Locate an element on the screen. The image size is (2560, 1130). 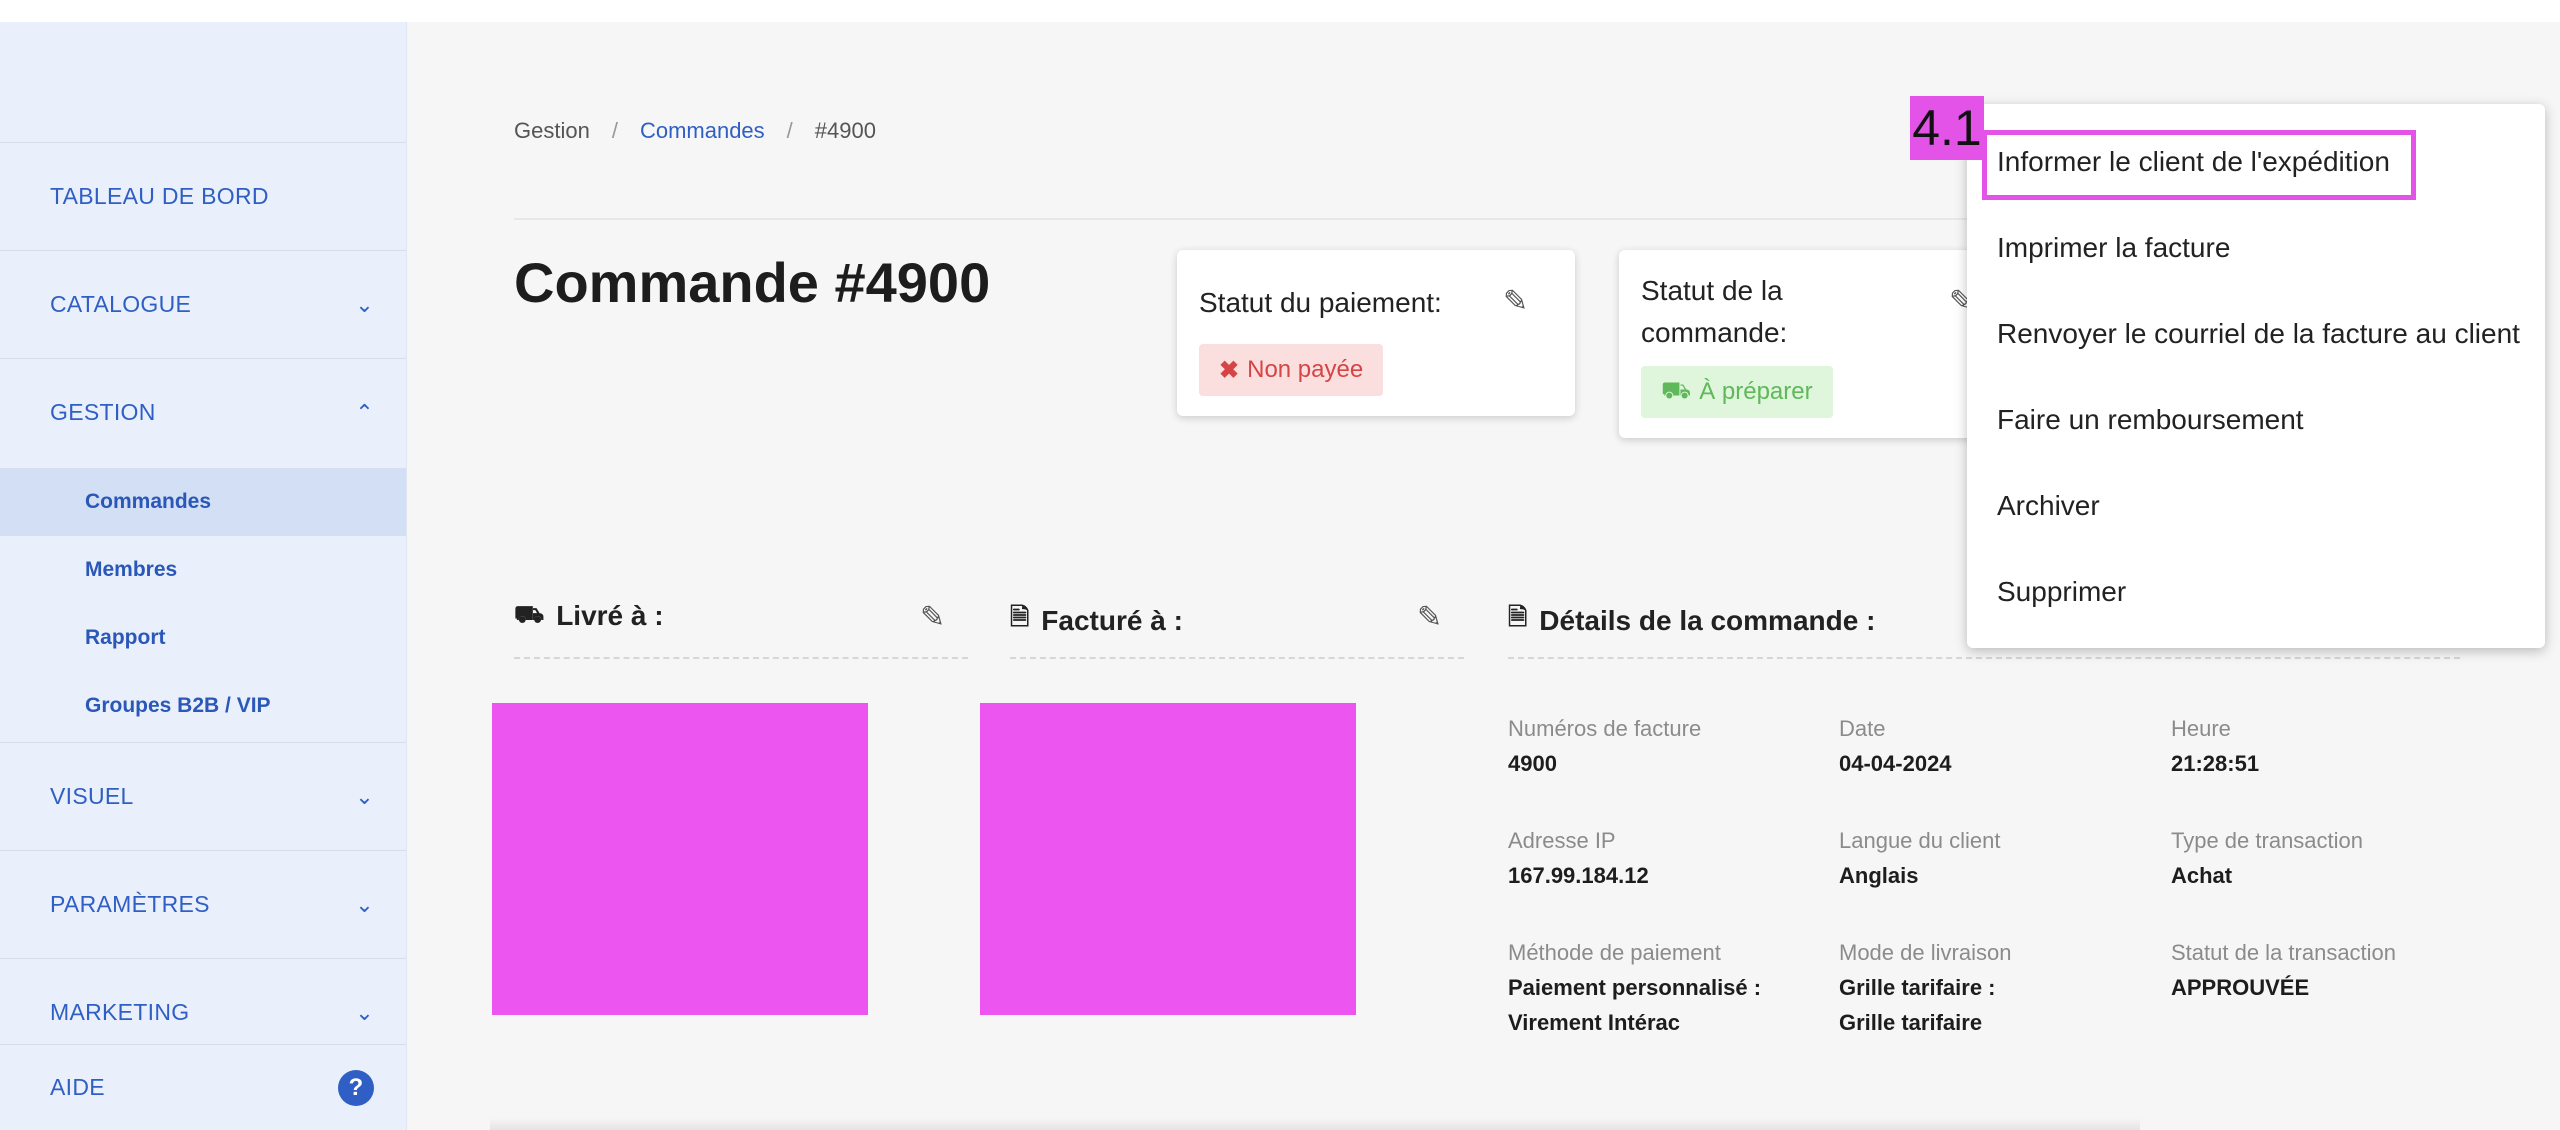
detail-value: 21:28:51 is located at coordinates (2215, 763).